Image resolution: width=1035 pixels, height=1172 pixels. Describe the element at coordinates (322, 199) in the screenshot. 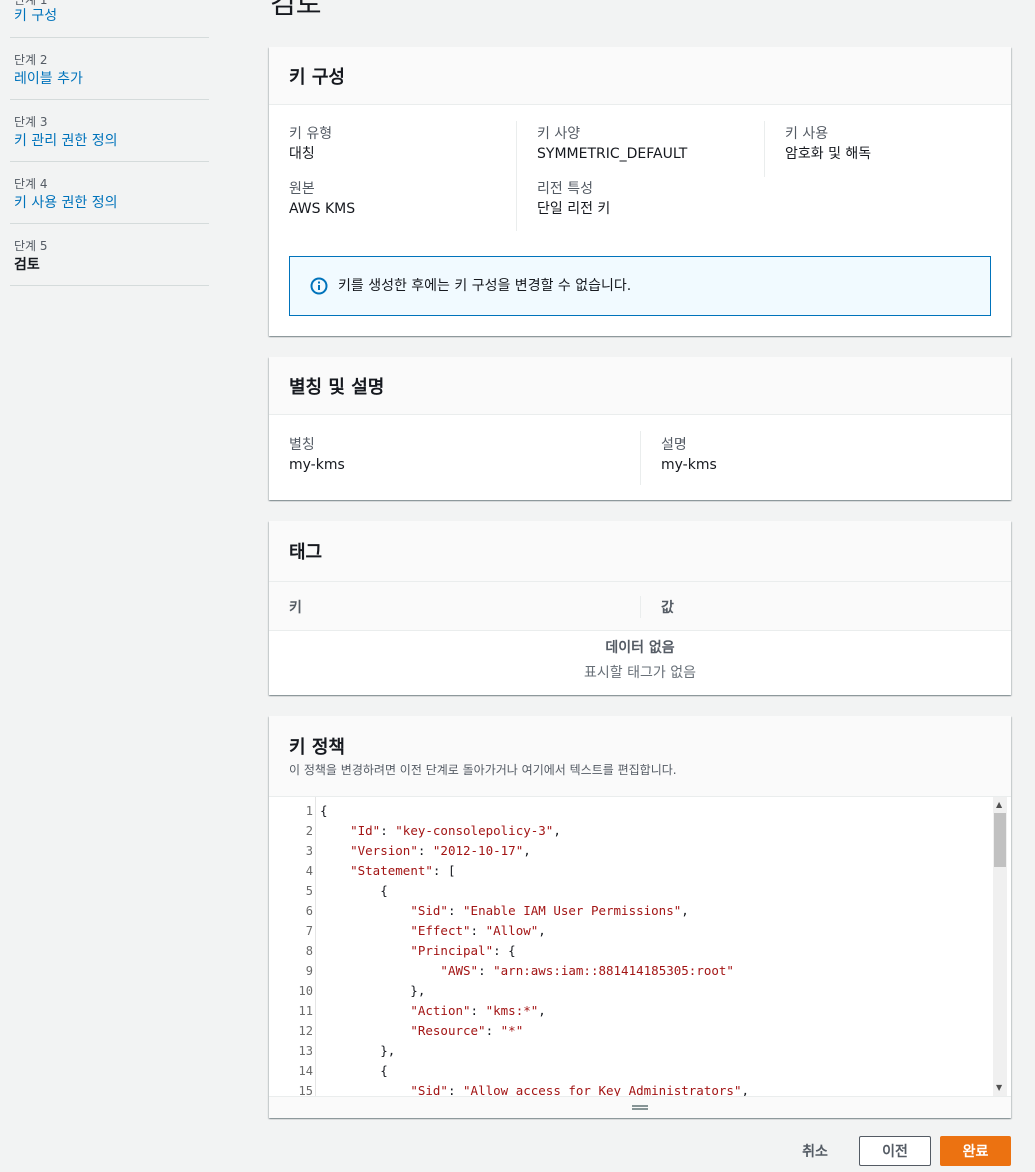

I see `origin-field: 원본 AWS KMS` at that location.